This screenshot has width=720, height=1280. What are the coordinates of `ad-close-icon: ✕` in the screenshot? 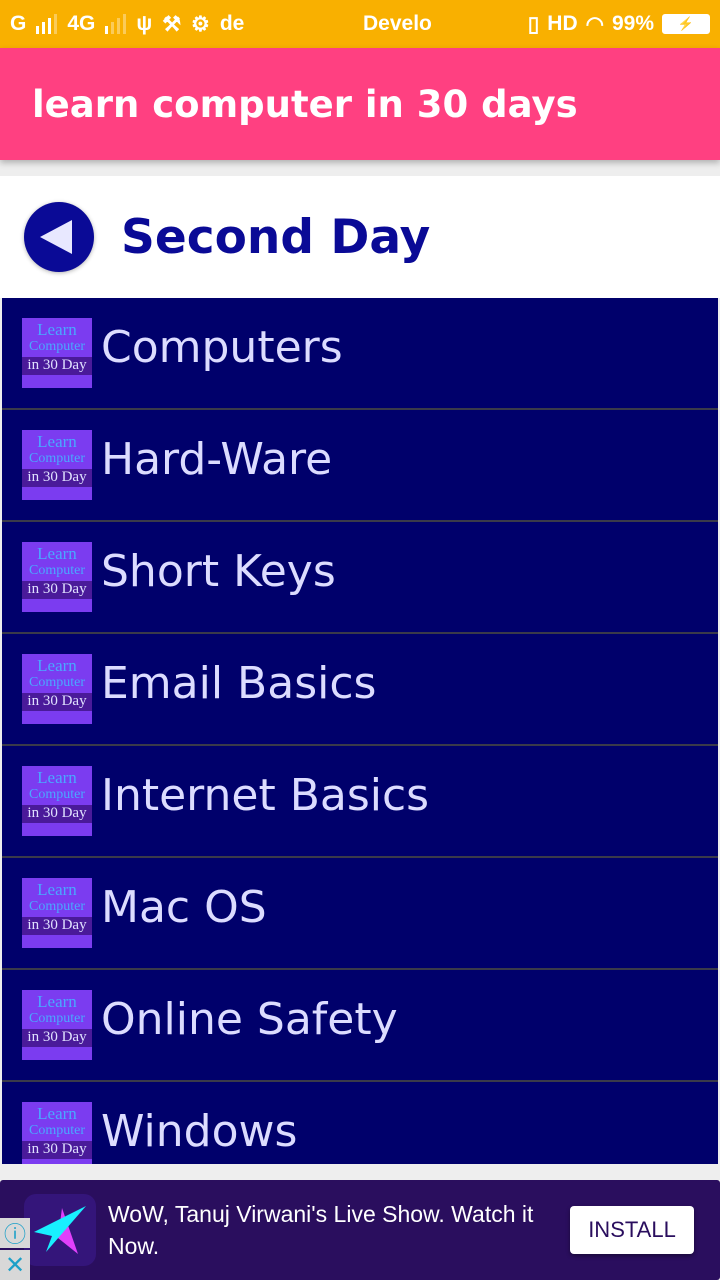 It's located at (15, 1265).